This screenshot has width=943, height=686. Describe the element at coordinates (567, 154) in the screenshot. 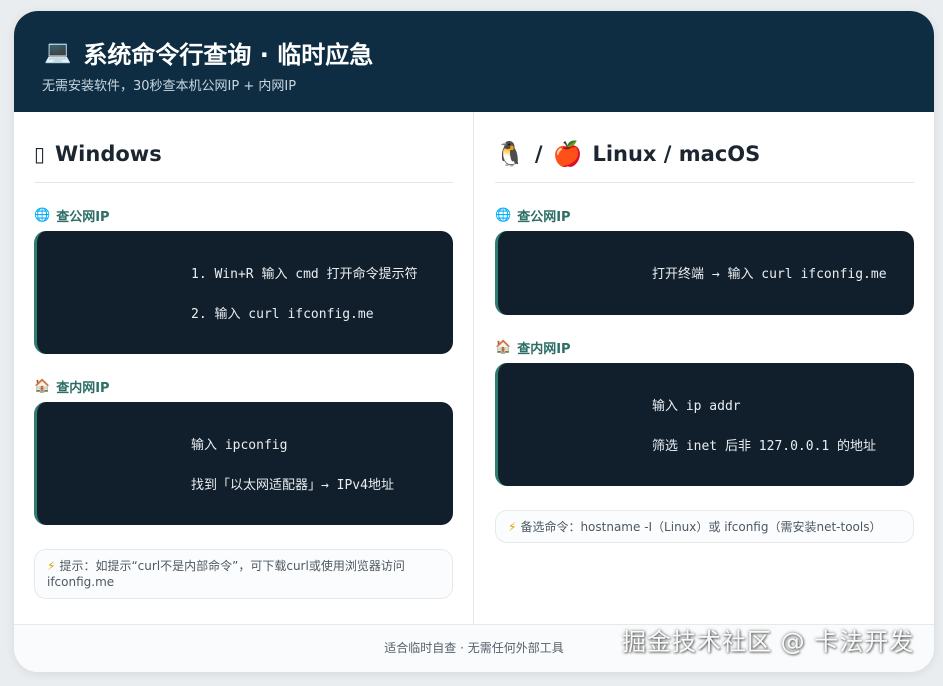

I see `apple-icon: 🍎` at that location.